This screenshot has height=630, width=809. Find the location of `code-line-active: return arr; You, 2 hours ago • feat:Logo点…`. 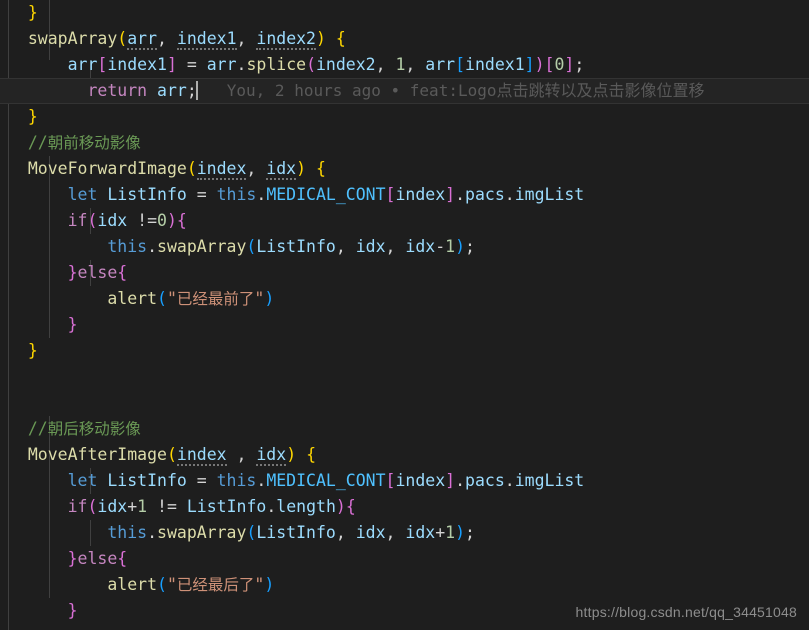

code-line-active: return arr; You, 2 hours ago • feat:Logo点… is located at coordinates (404, 91).